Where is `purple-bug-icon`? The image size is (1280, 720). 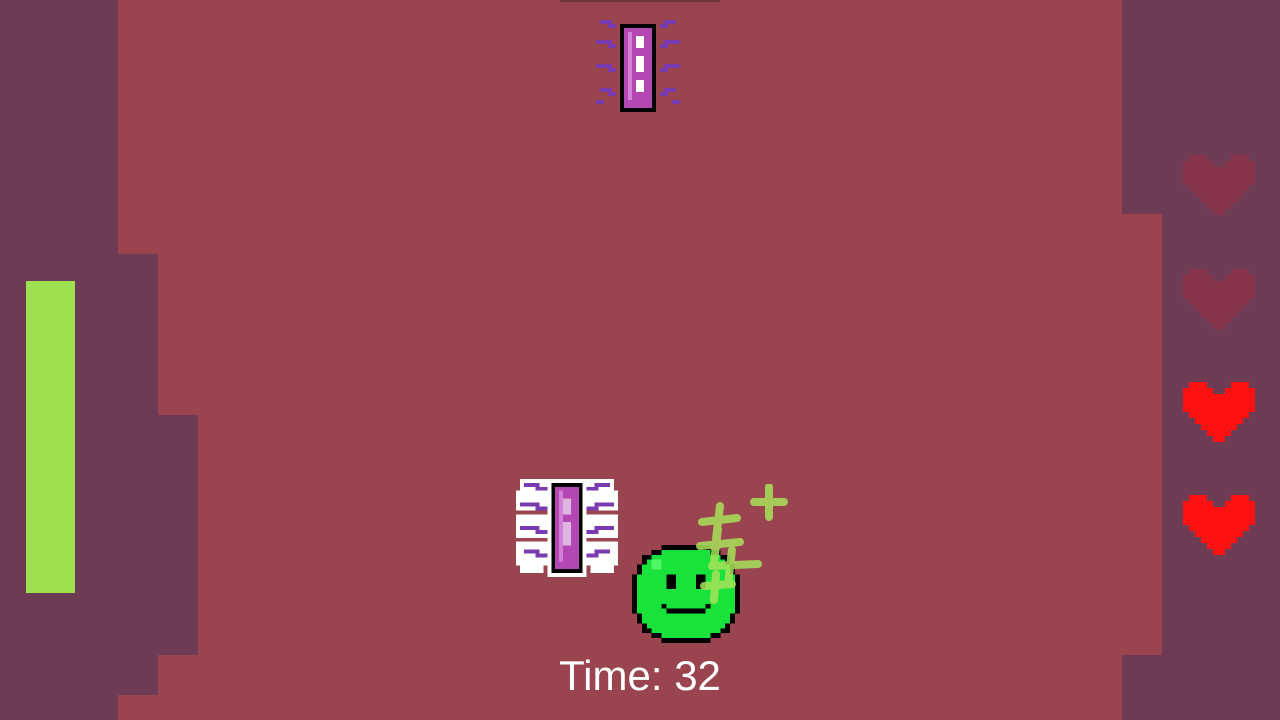 purple-bug-icon is located at coordinates (638, 66).